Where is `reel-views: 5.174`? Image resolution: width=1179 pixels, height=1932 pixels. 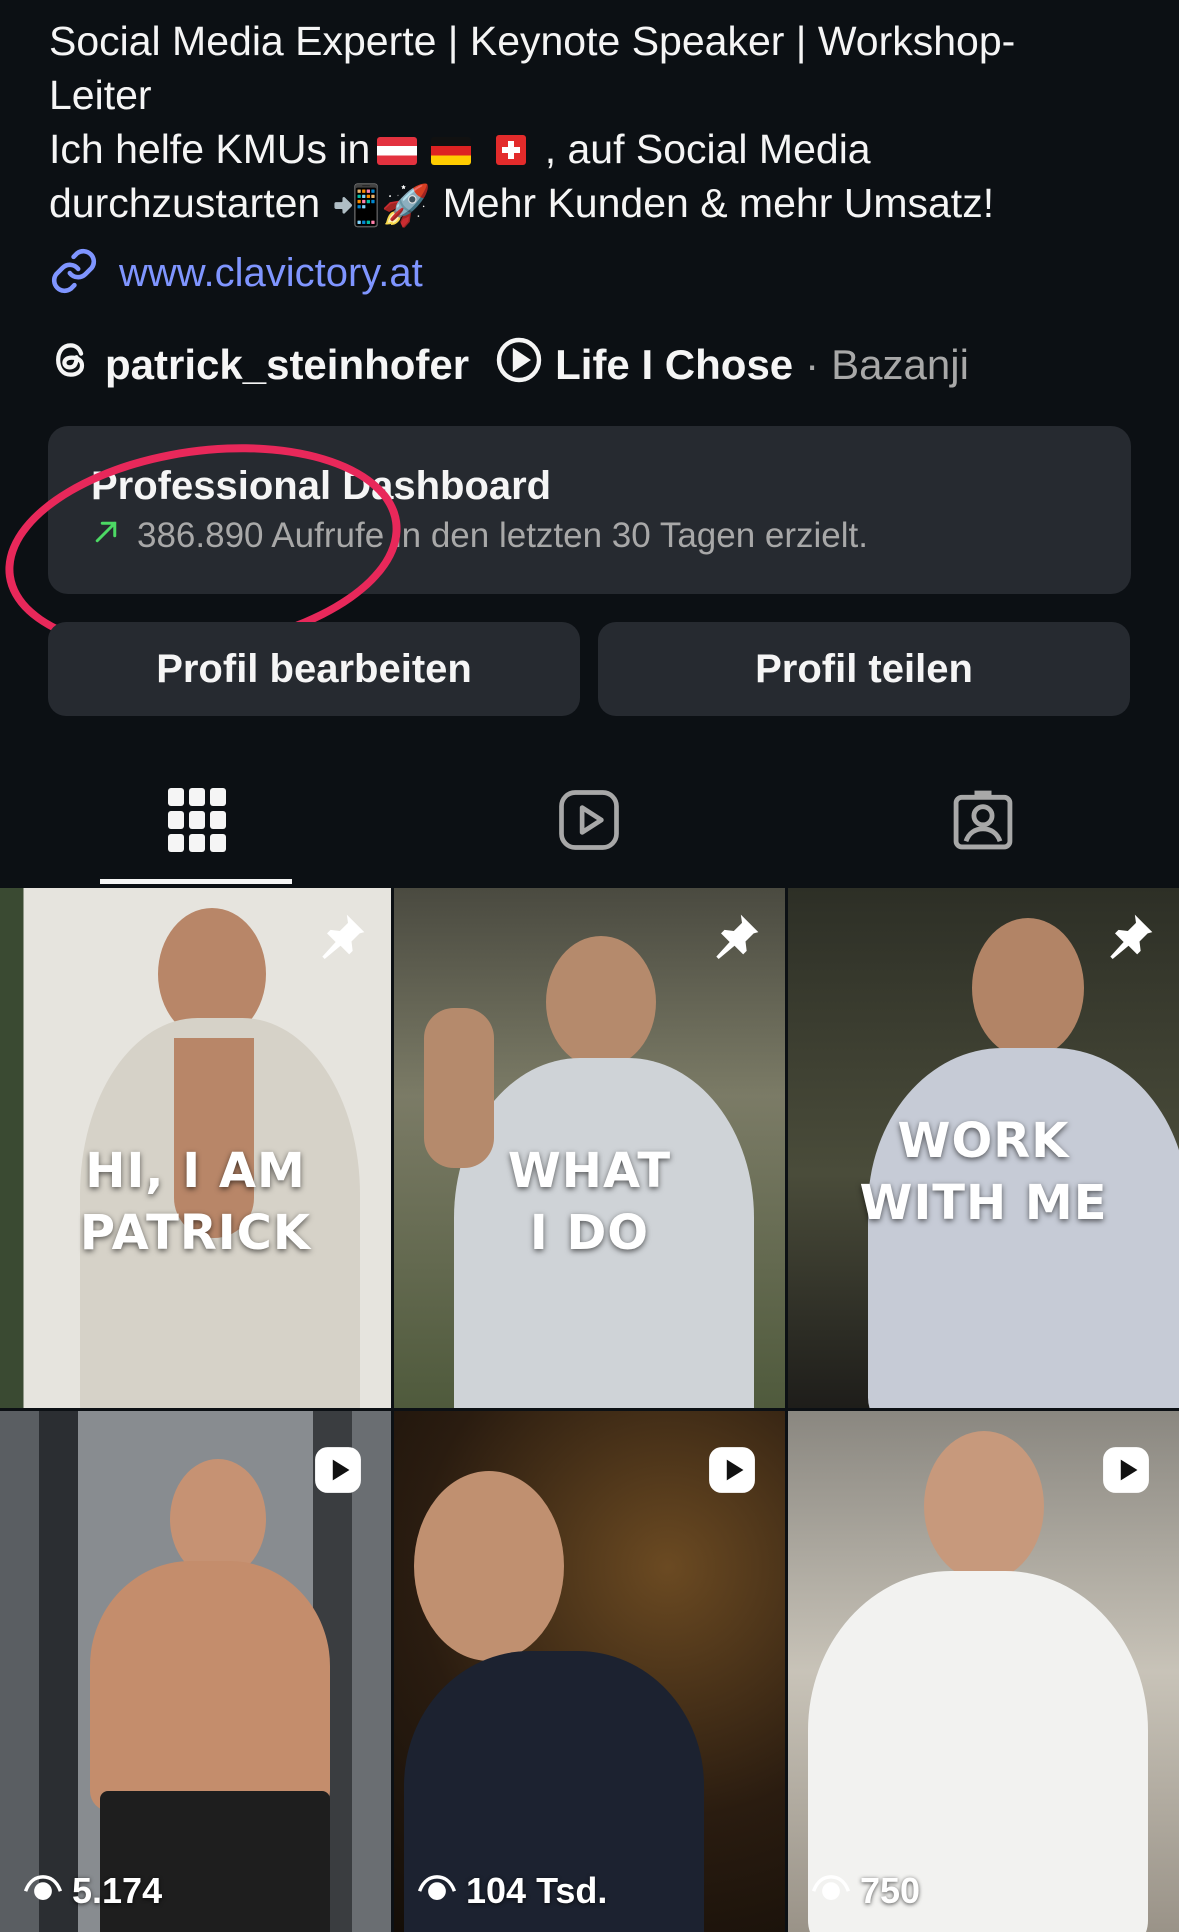
reel-views: 5.174 is located at coordinates (93, 1891).